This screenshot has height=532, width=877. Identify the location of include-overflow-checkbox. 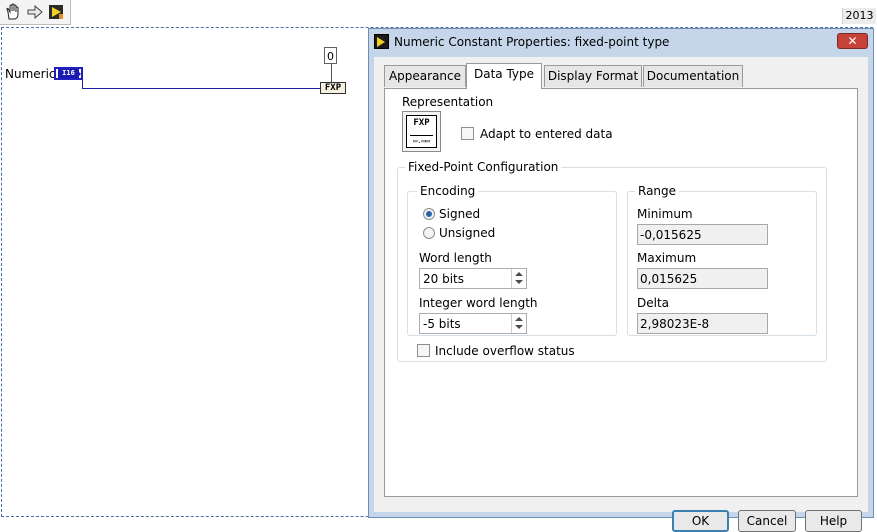
(423, 350).